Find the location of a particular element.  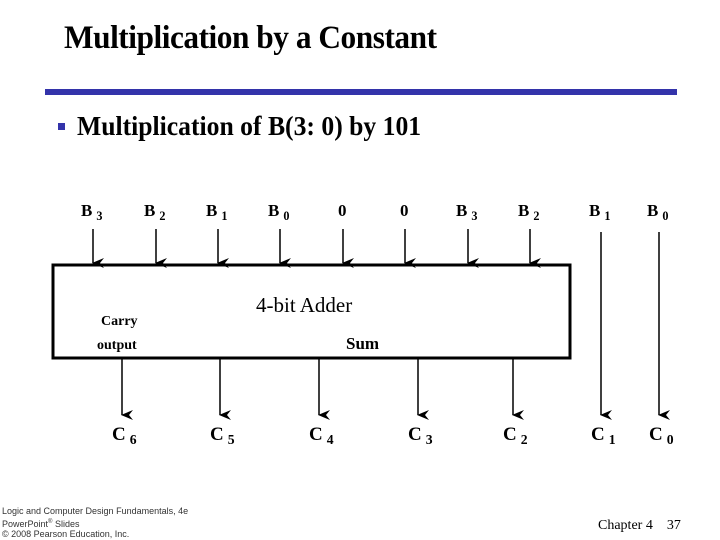

chapter-label: Chapter 4 is located at coordinates (625, 525).